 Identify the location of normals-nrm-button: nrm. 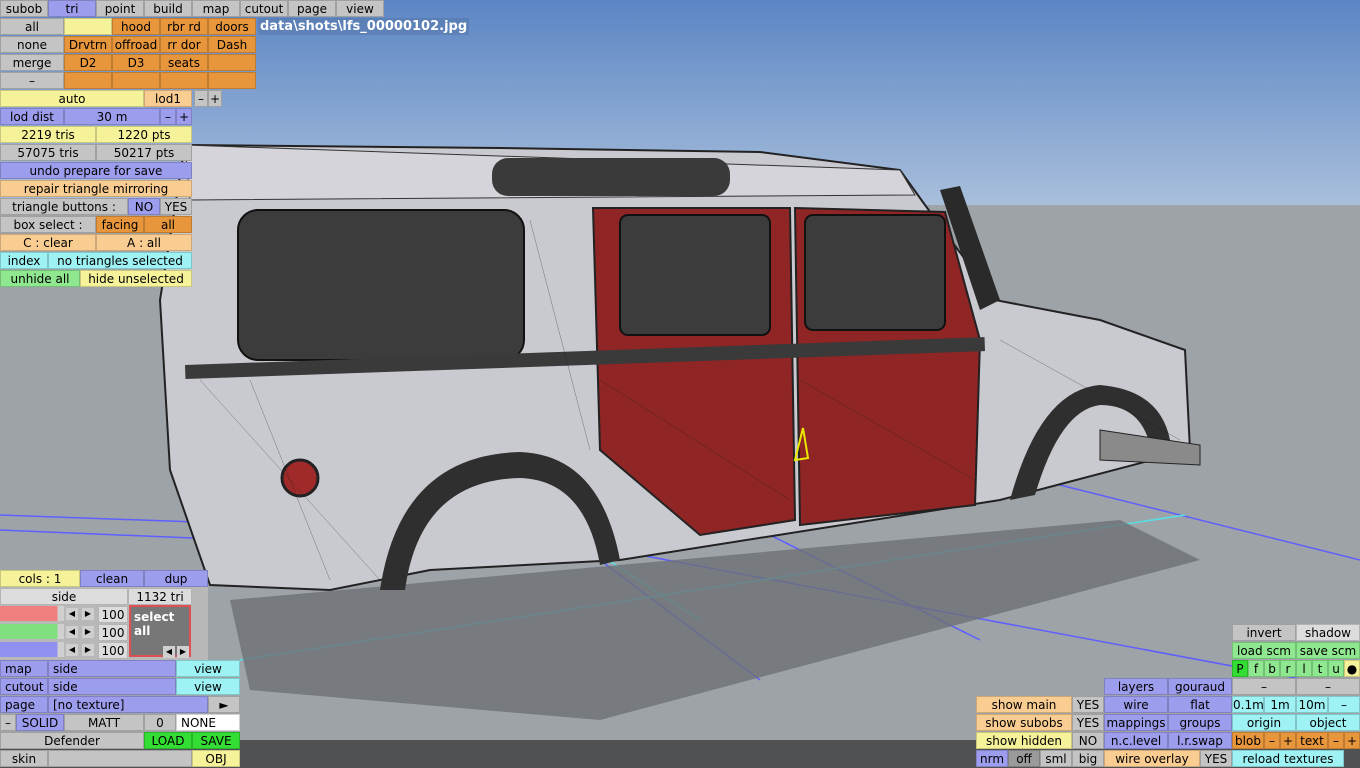
(992, 758).